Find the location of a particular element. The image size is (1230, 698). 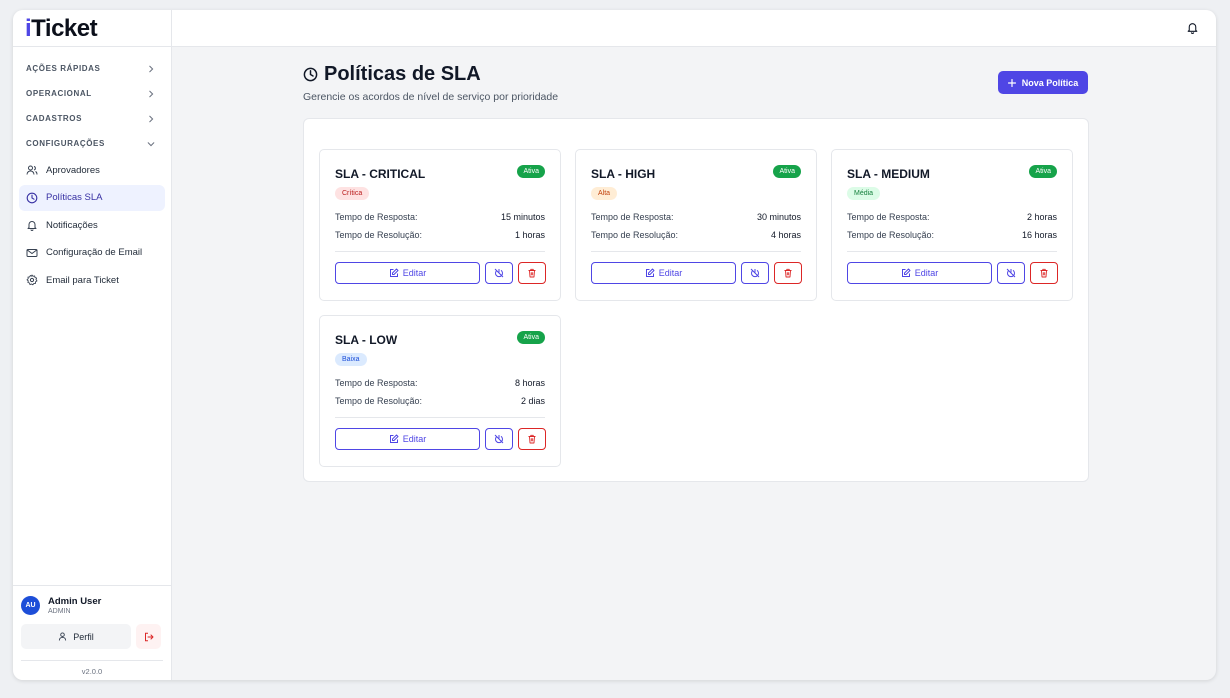

sidebar-item-notificacoes: Notificações is located at coordinates (92, 225).